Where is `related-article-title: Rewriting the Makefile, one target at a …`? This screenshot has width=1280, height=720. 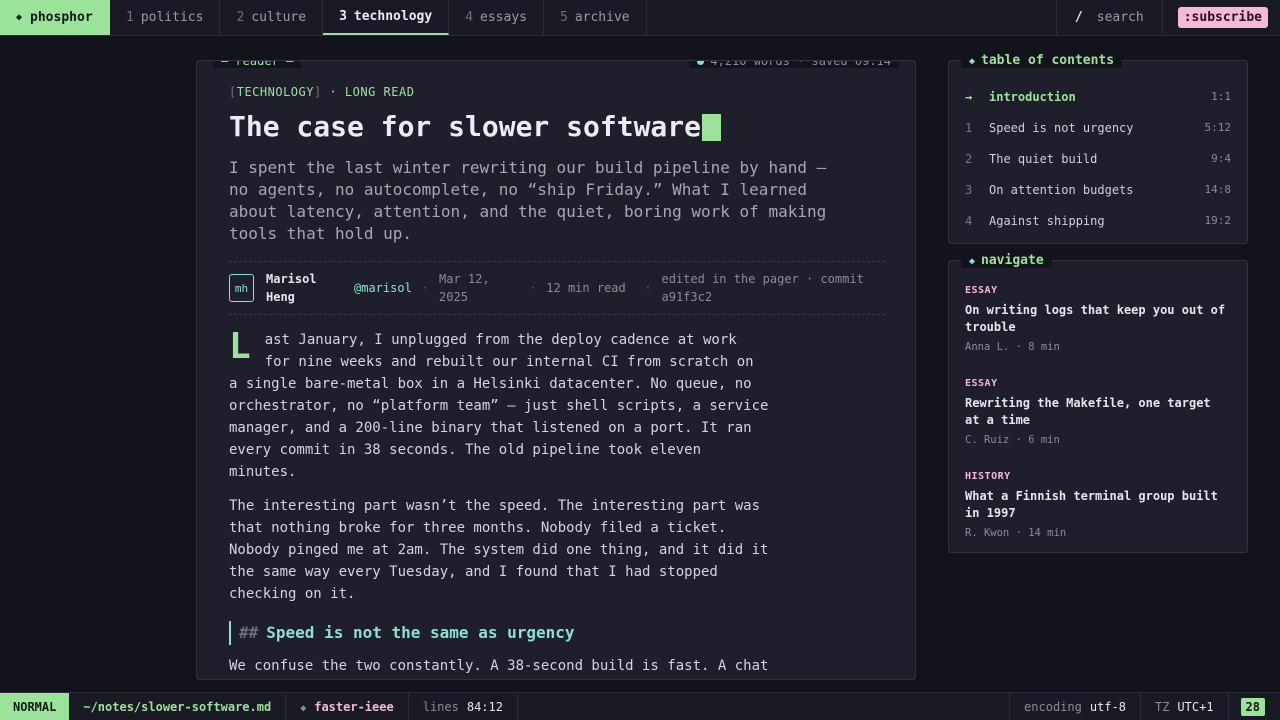
related-article-title: Rewriting the Makefile, one target at a … is located at coordinates (1098, 412).